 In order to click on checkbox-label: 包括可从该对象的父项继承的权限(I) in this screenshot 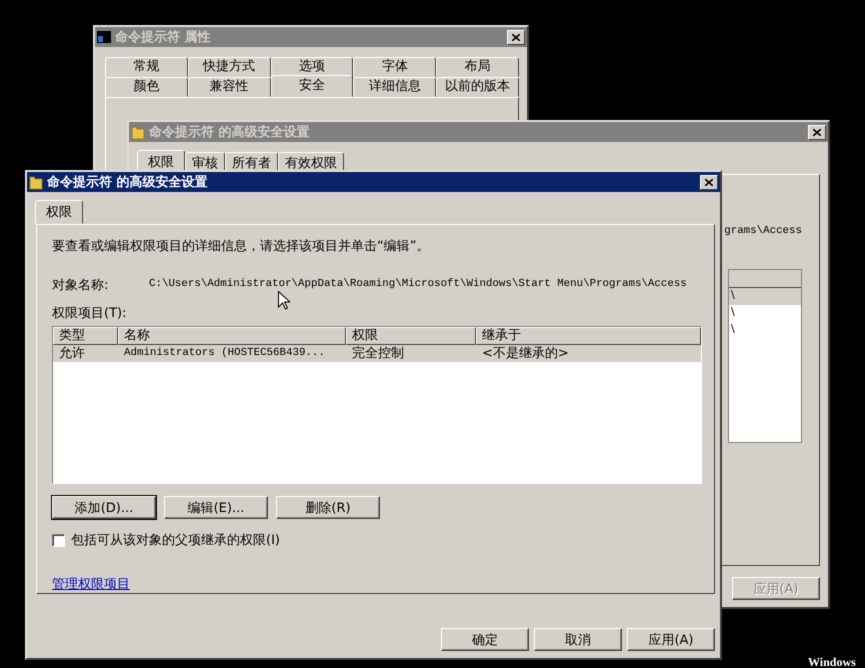, I will do `click(175, 540)`.